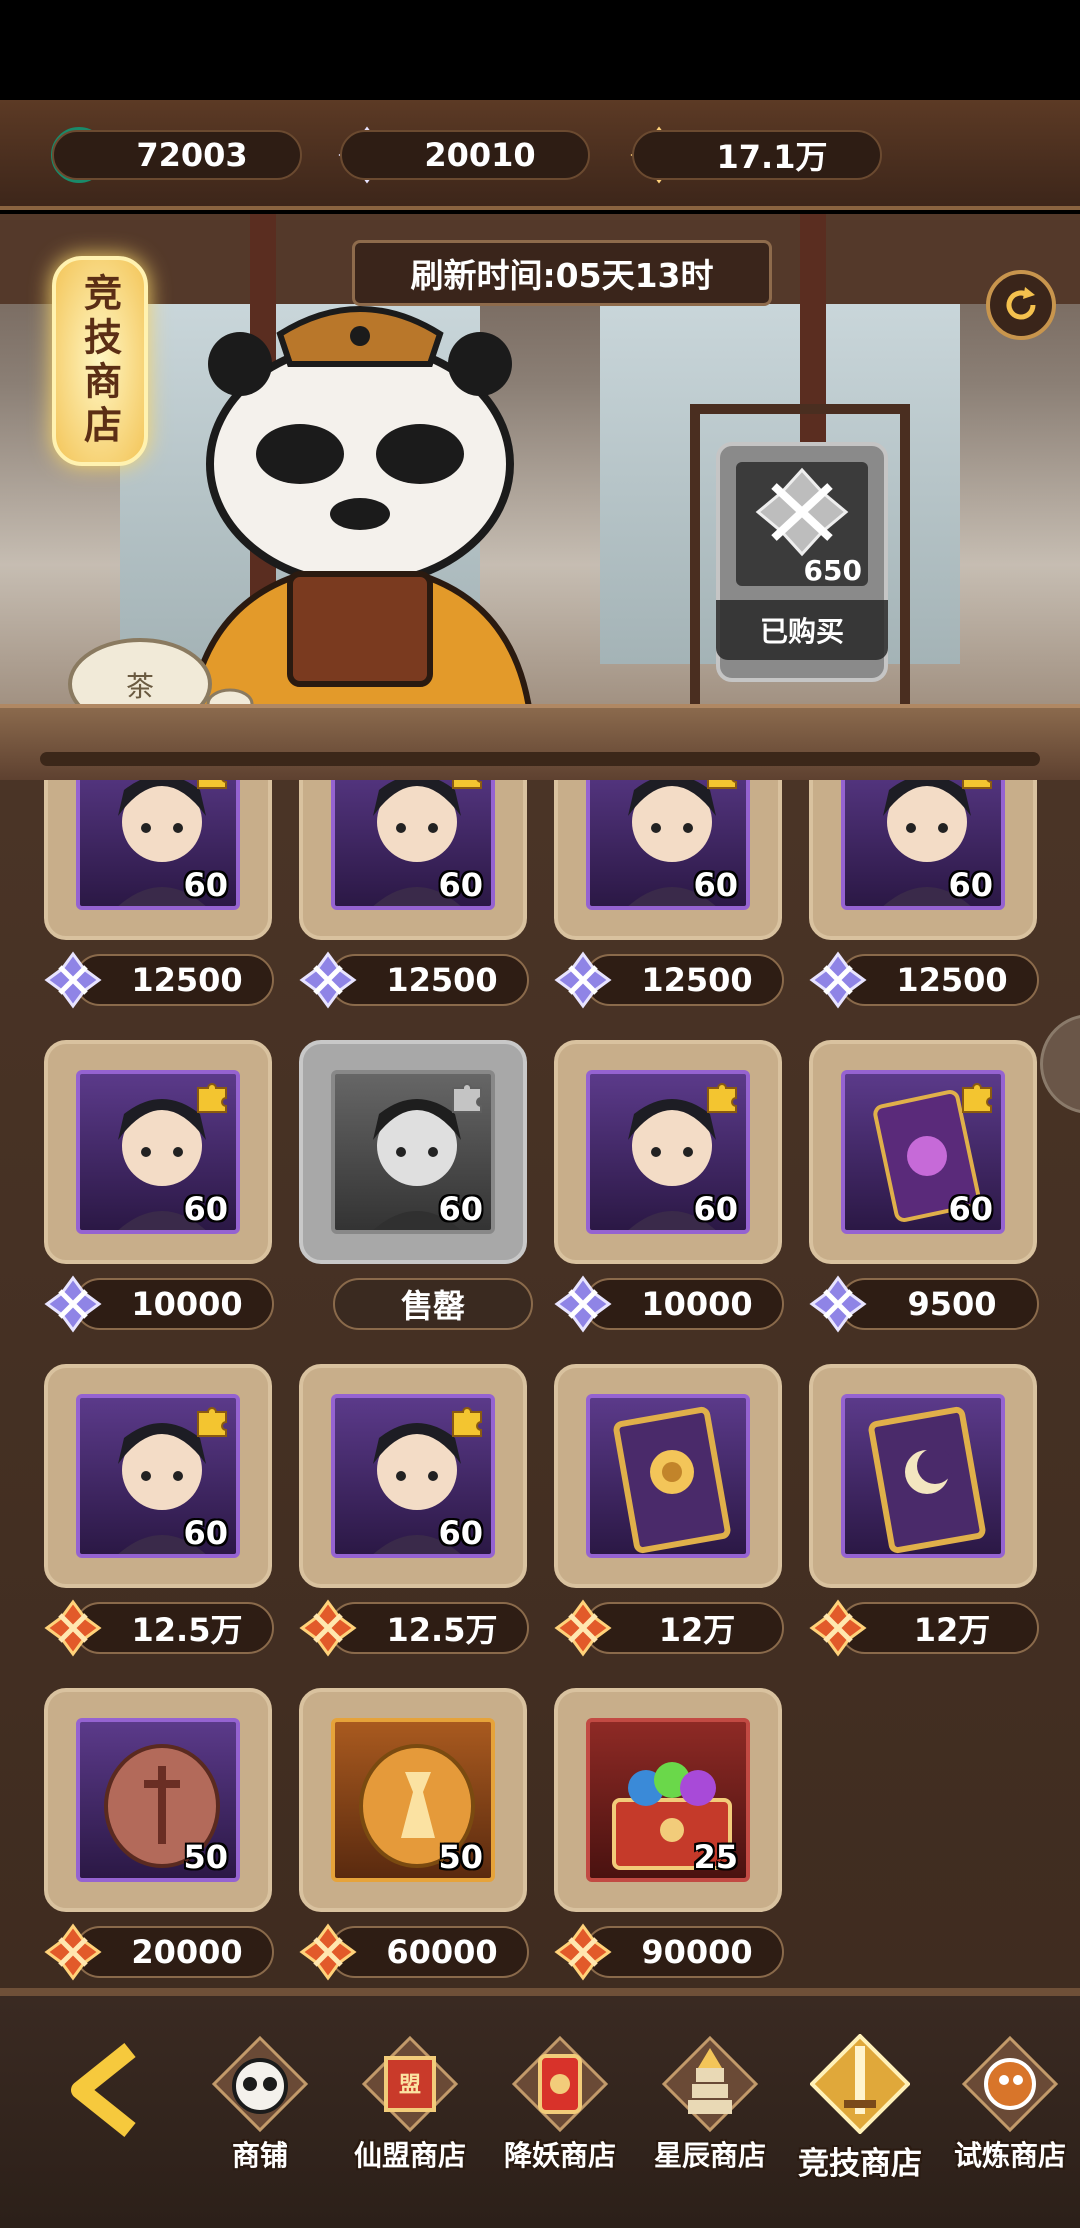  I want to click on demon-shop-icon, so click(560, 2084).